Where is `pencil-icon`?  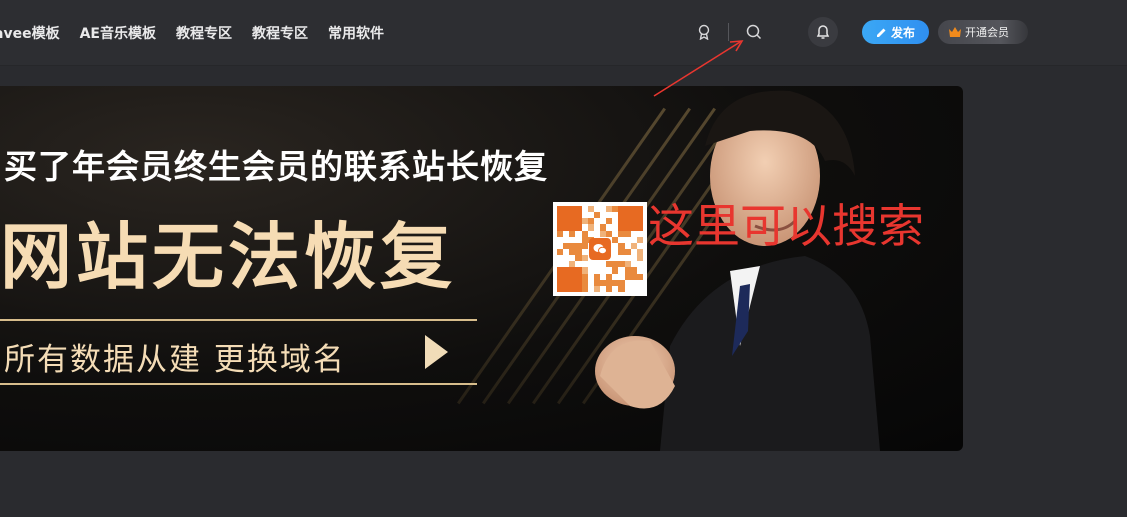
pencil-icon is located at coordinates (881, 32).